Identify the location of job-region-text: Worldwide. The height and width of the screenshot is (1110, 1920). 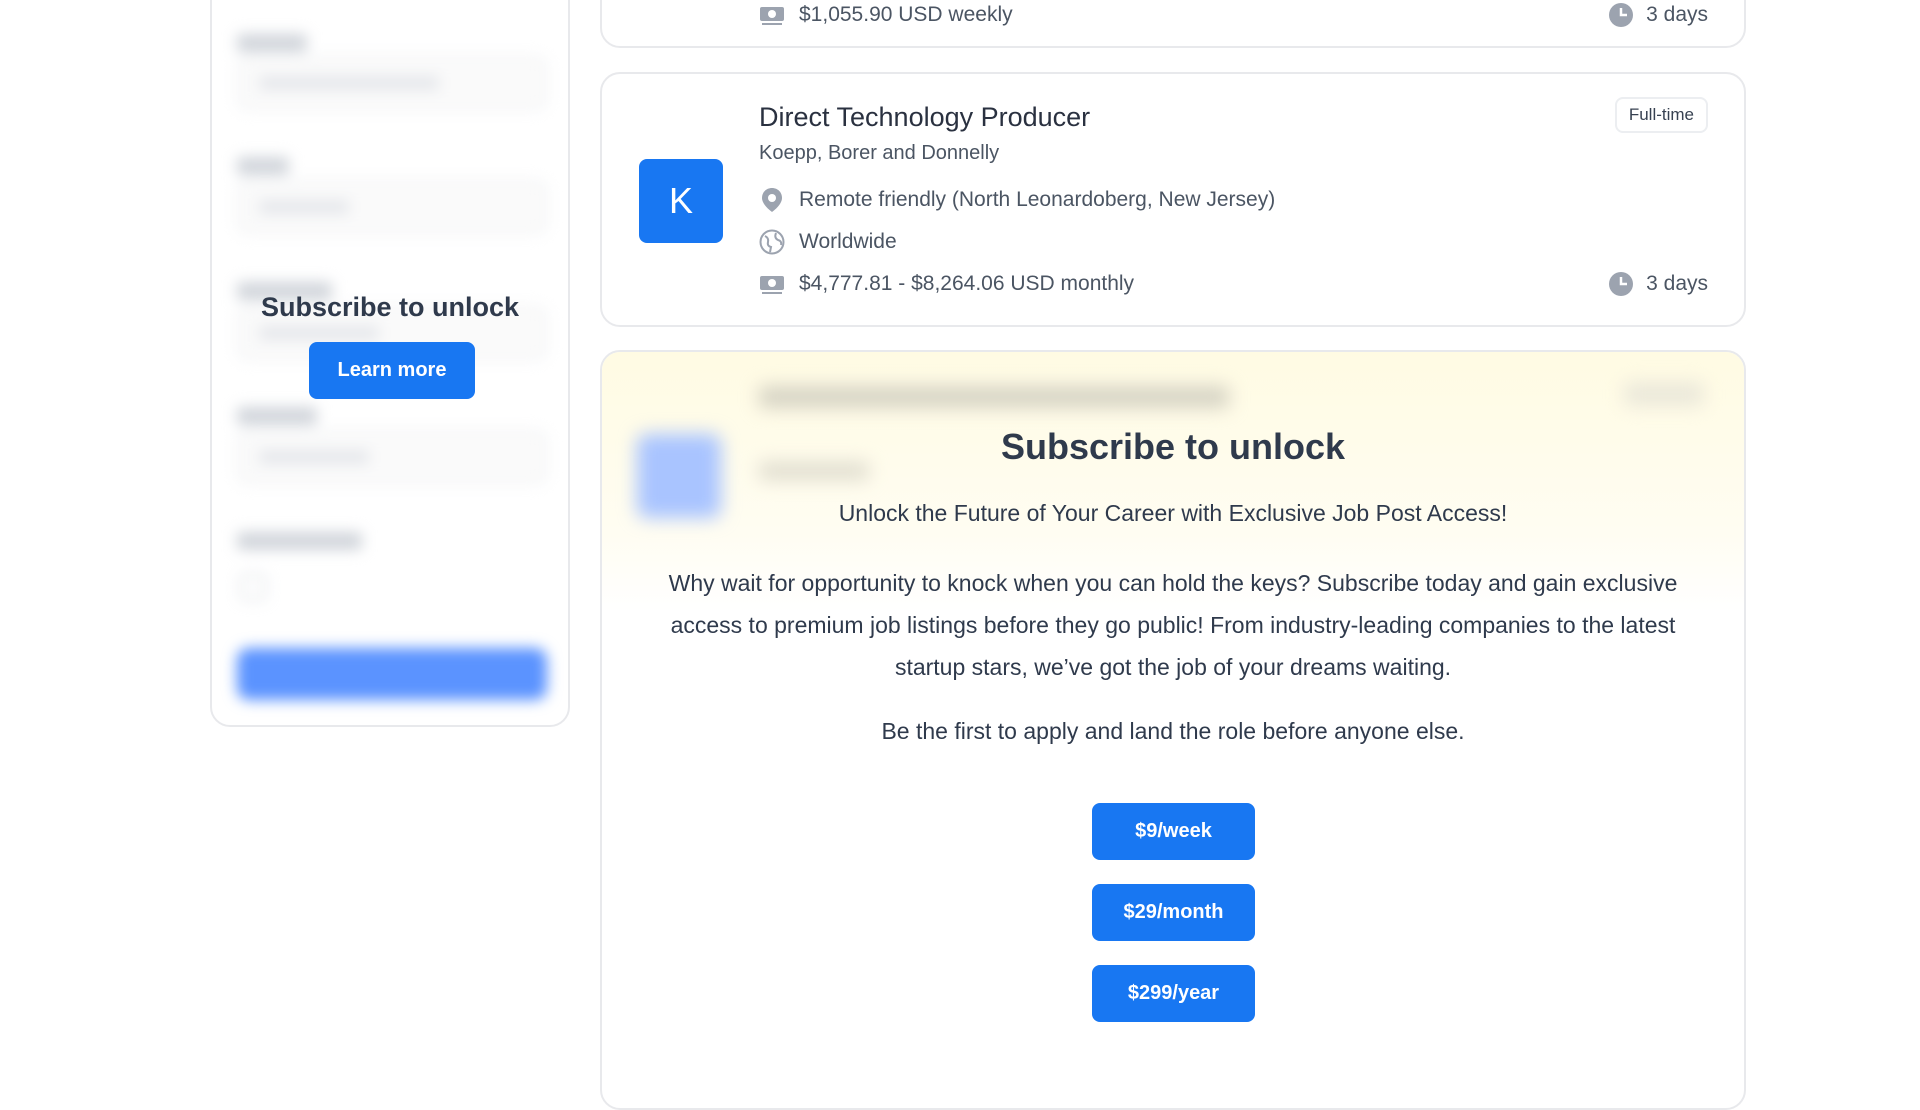
(848, 241).